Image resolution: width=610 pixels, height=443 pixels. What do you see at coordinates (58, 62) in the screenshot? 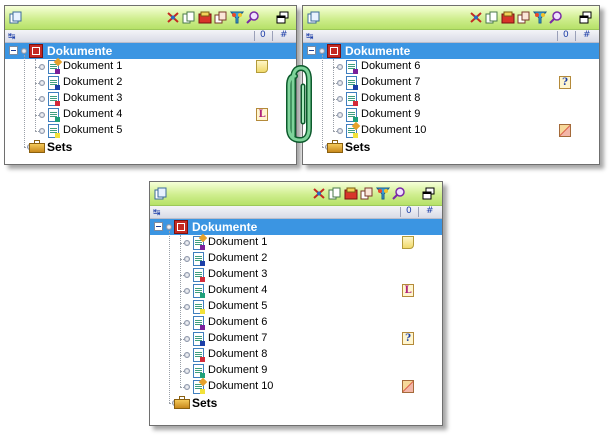
I see `edit-pencil-icon` at bounding box center [58, 62].